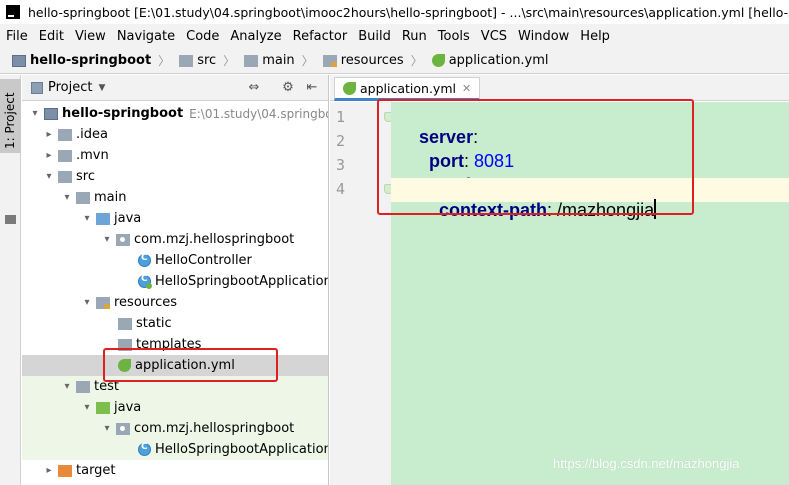 The width and height of the screenshot is (789, 485). I want to click on text-caret, so click(655, 209).